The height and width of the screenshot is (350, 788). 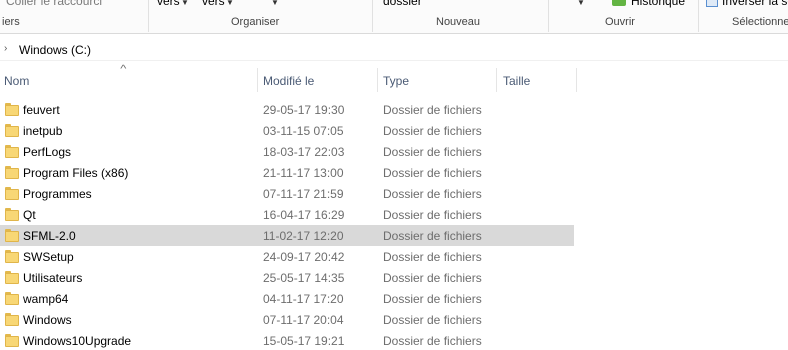 What do you see at coordinates (304, 110) in the screenshot?
I see `file-modified: 29-05-17 19:30` at bounding box center [304, 110].